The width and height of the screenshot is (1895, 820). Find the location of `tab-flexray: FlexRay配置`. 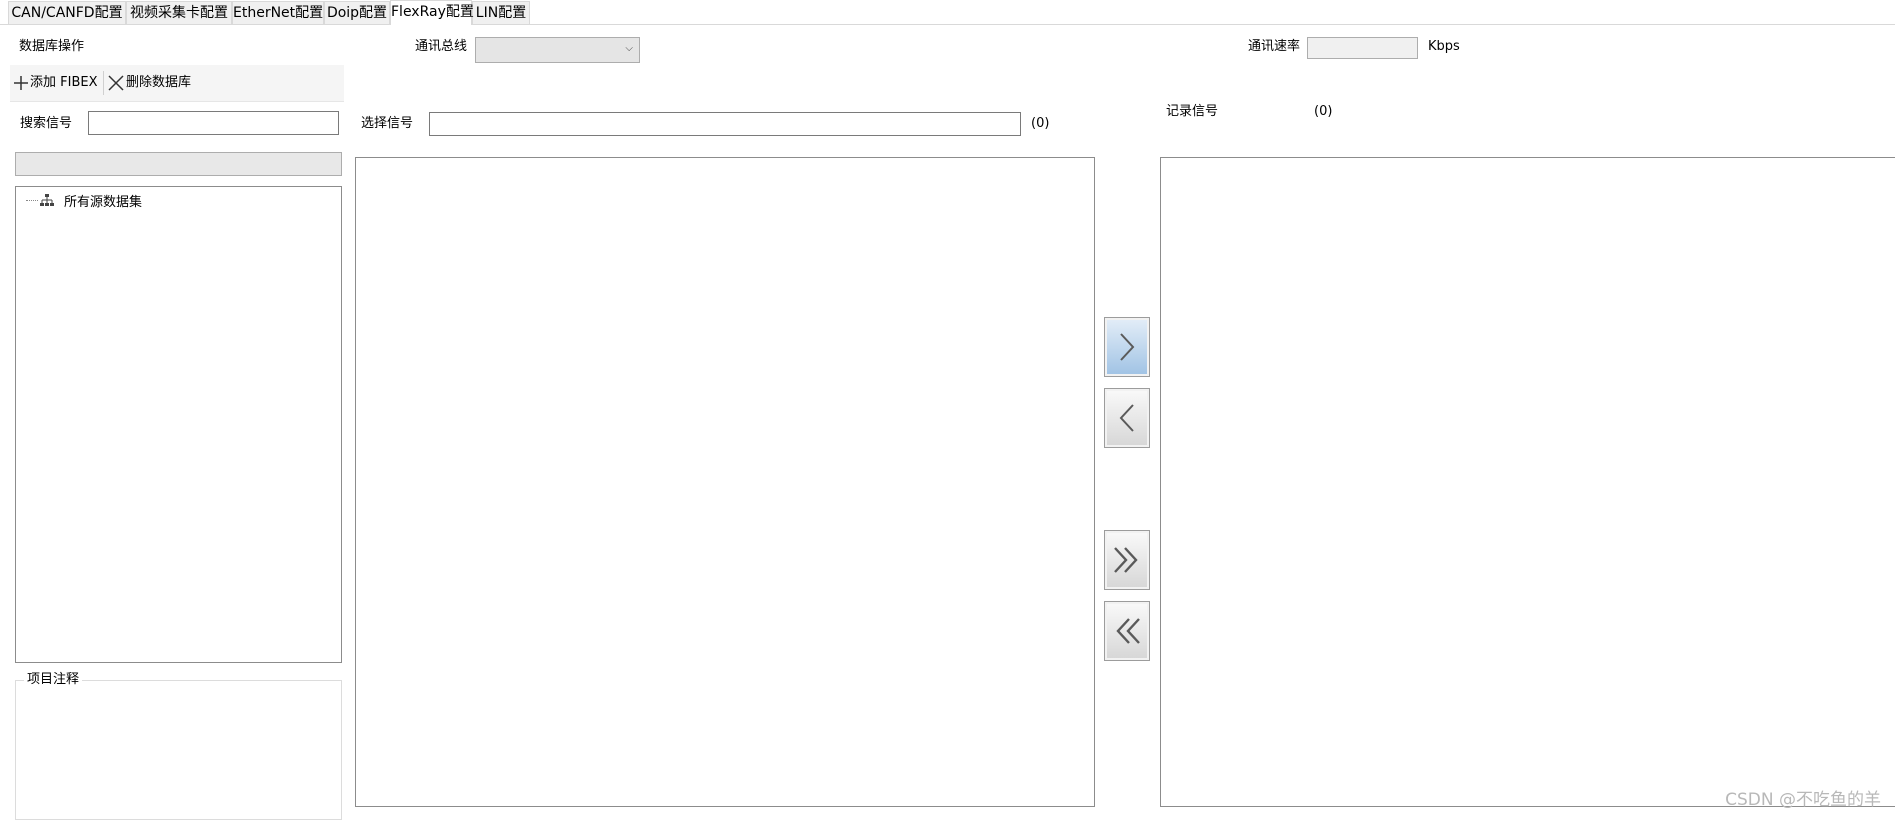

tab-flexray: FlexRay配置 is located at coordinates (432, 12).